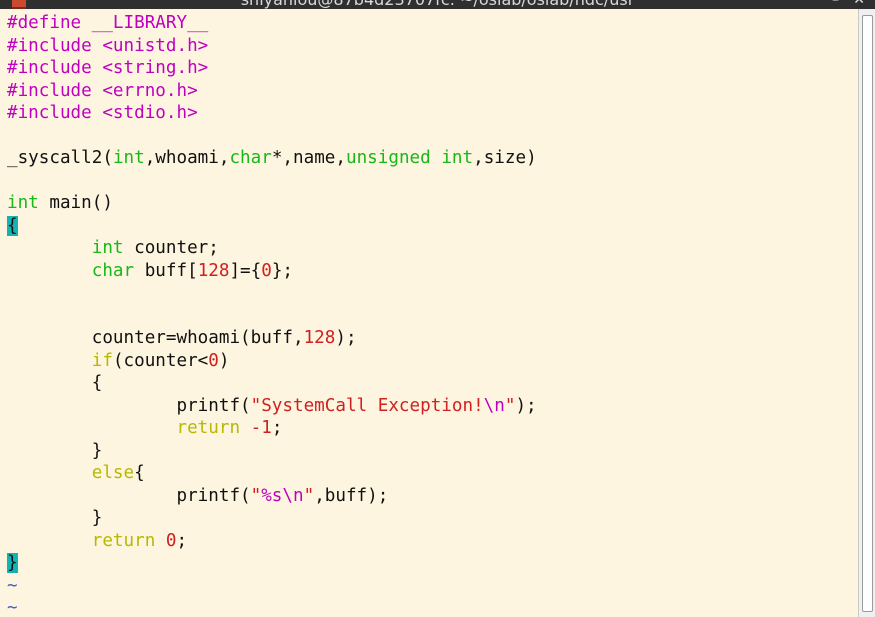 This screenshot has width=875, height=617. What do you see at coordinates (155, 338) in the screenshot?
I see `code-token: counter=whoami(buff,` at bounding box center [155, 338].